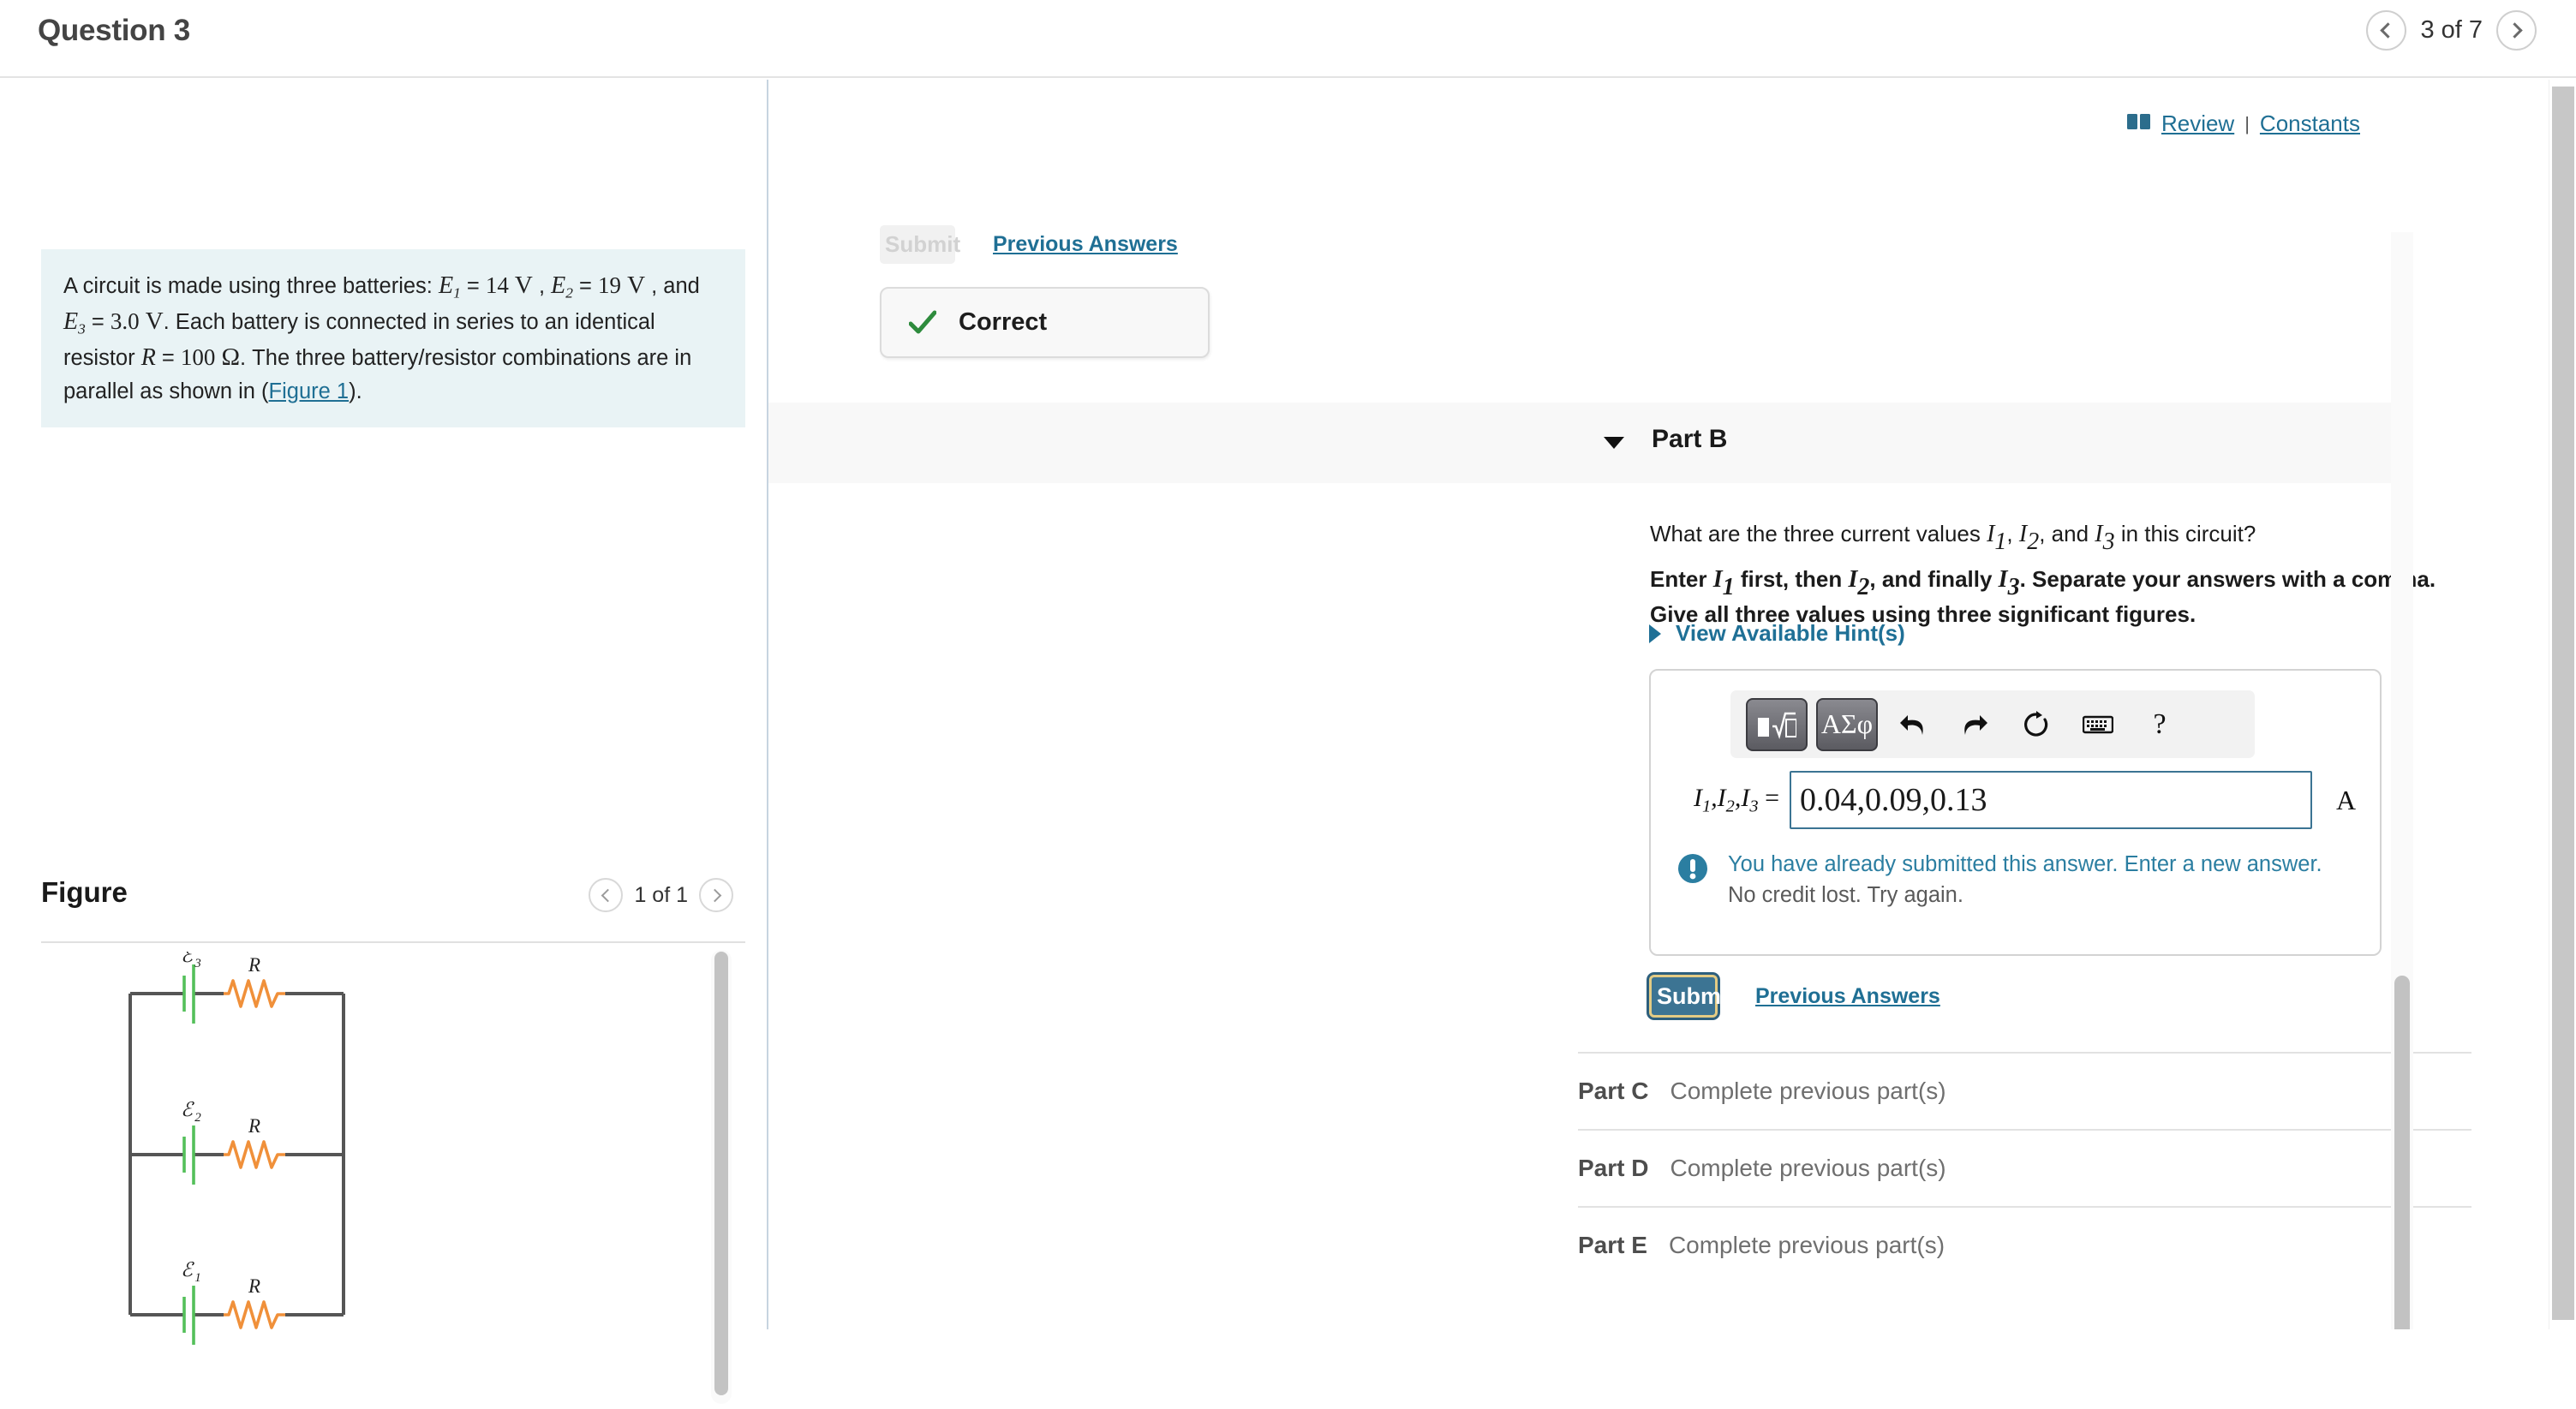 Image resolution: width=2576 pixels, height=1409 pixels. I want to click on help-button: ?, so click(2160, 725).